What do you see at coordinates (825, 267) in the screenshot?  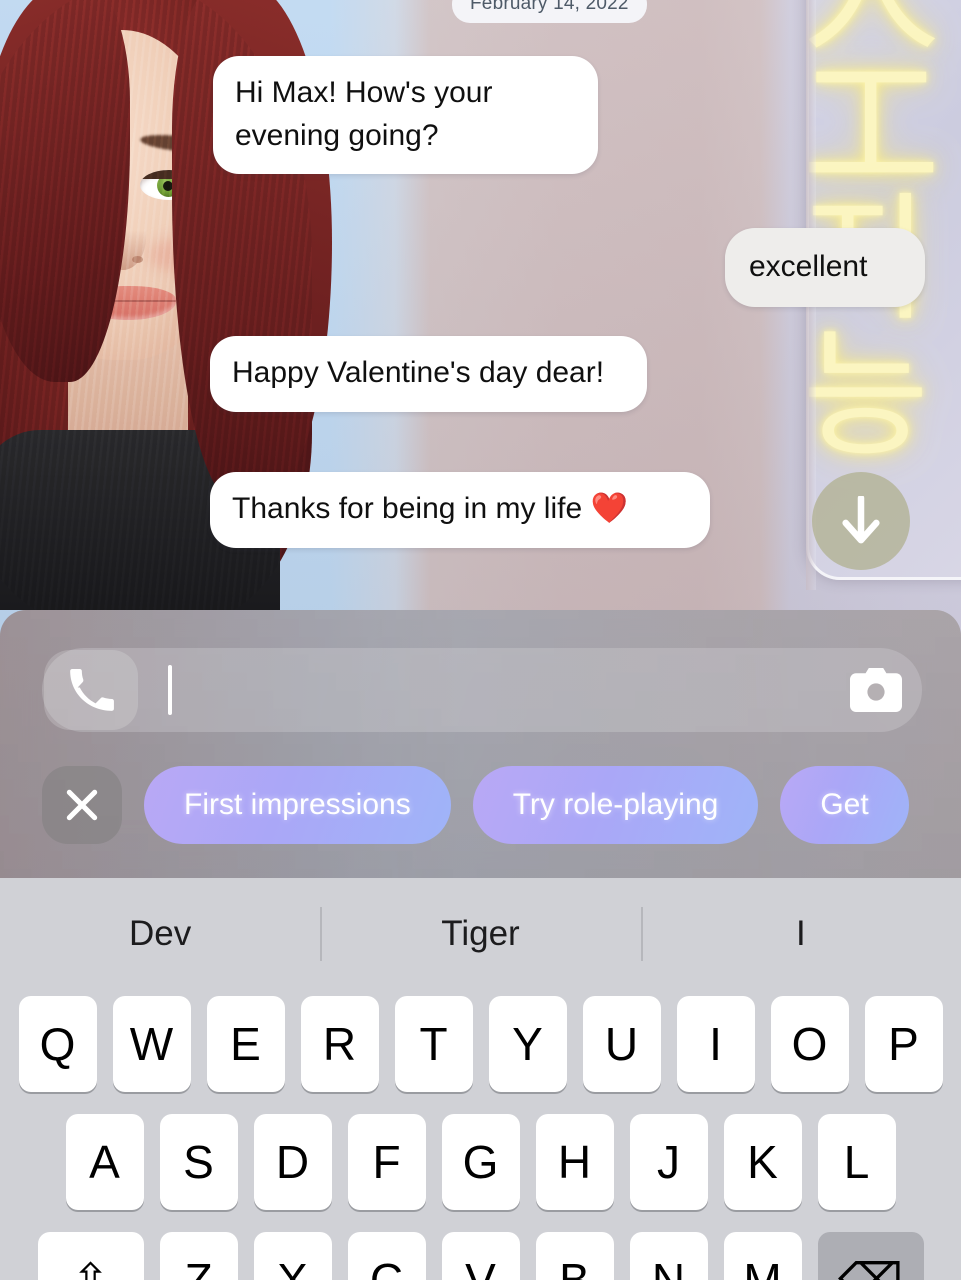 I see `message-bubble-outgoing: excellent` at bounding box center [825, 267].